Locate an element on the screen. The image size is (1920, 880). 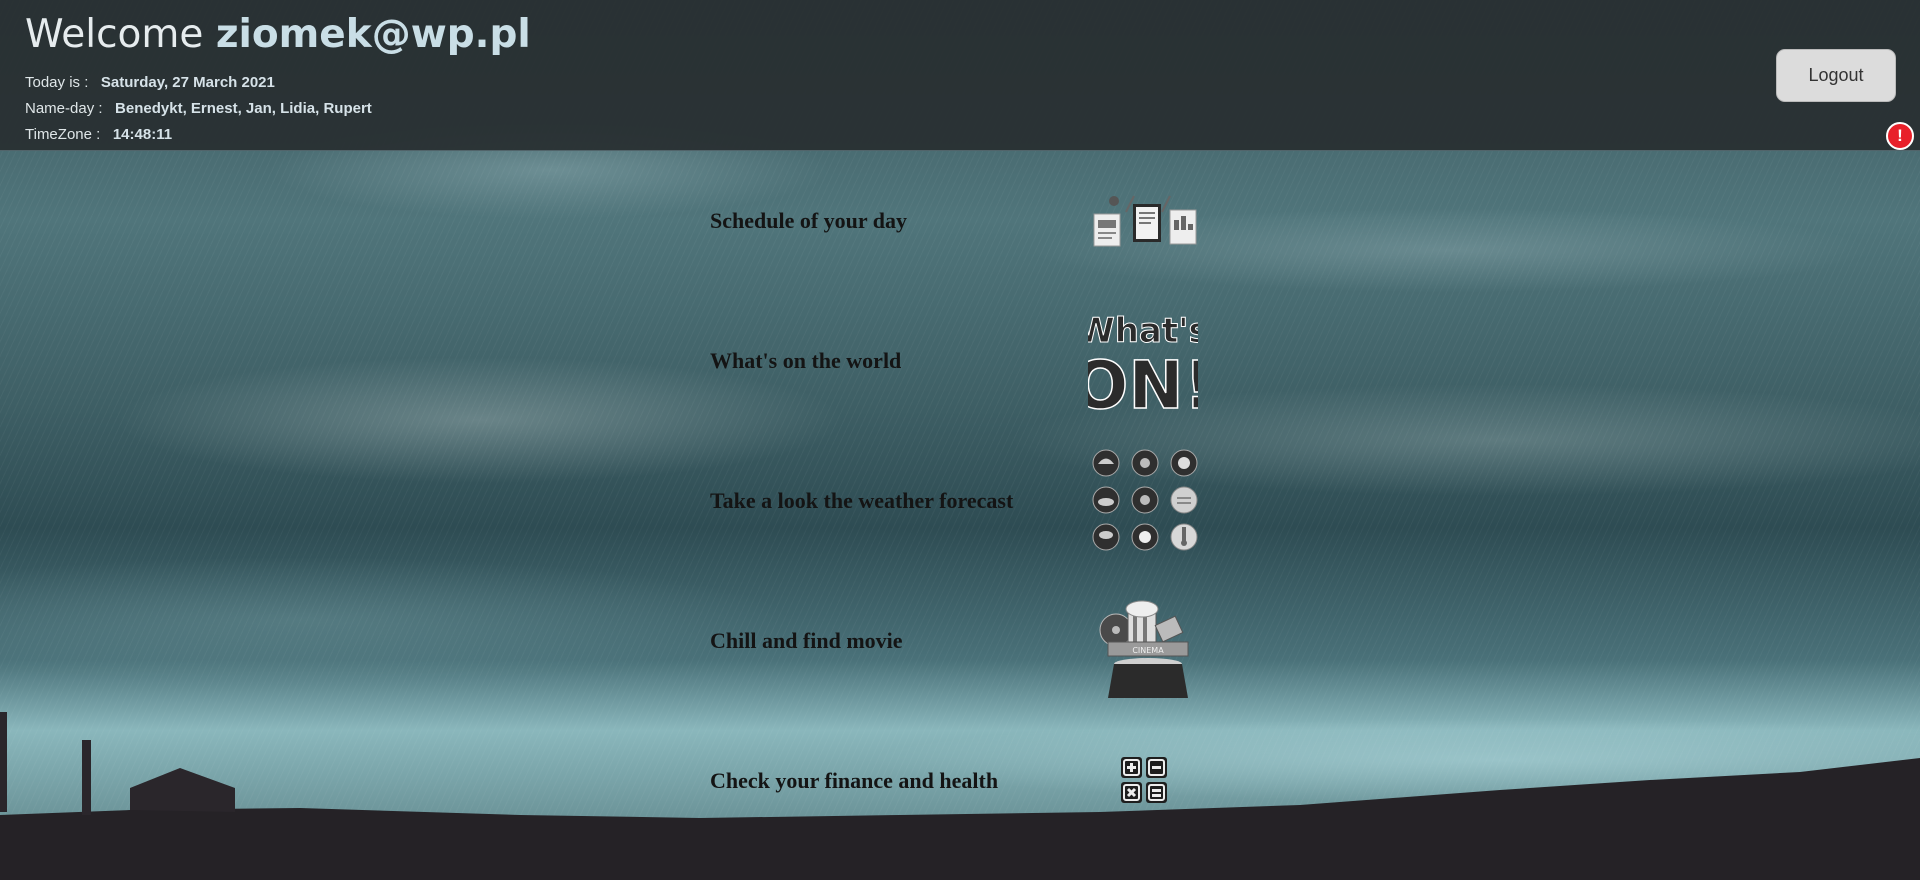
menu-item-weather: Take a look the weather forecast is located at coordinates (861, 501).